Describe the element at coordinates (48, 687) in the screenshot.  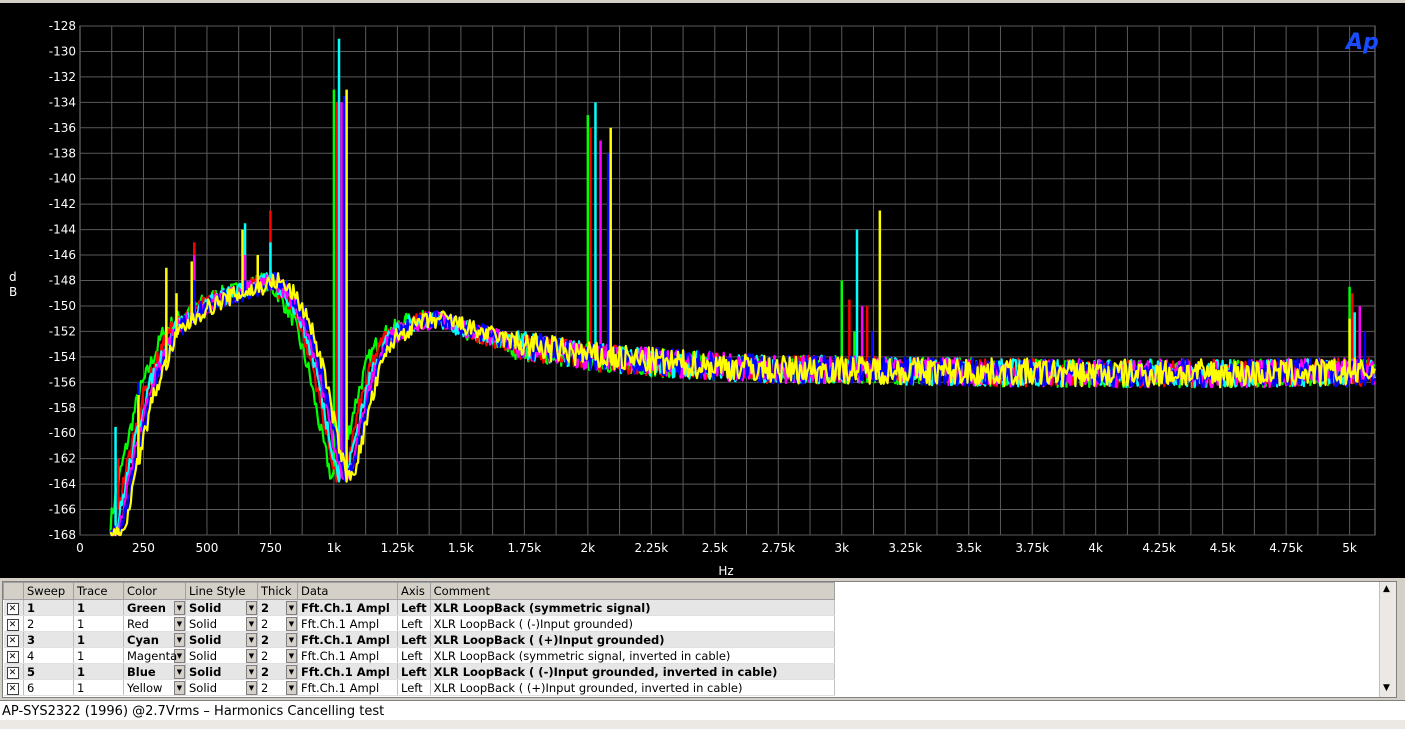
I see `sweep-cell: 6` at that location.